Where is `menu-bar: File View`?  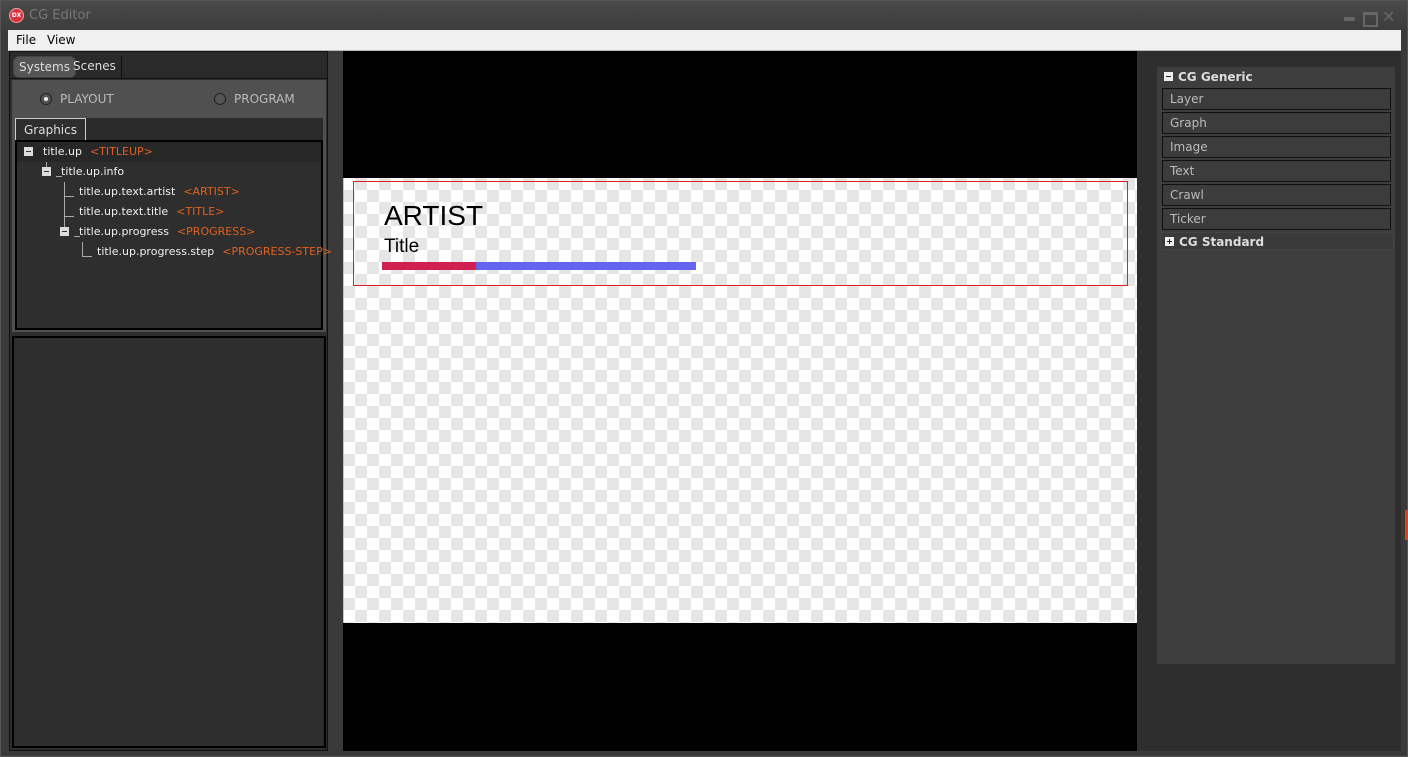 menu-bar: File View is located at coordinates (704, 40).